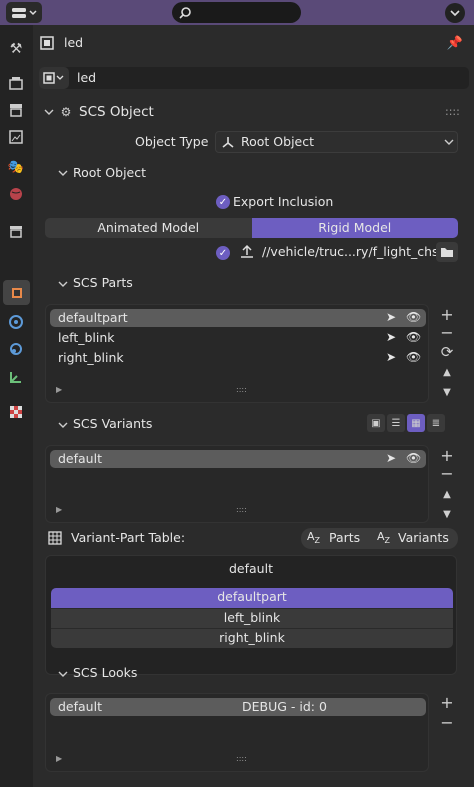 The image size is (474, 787). I want to click on refresh-icon: ⟳, so click(447, 352).